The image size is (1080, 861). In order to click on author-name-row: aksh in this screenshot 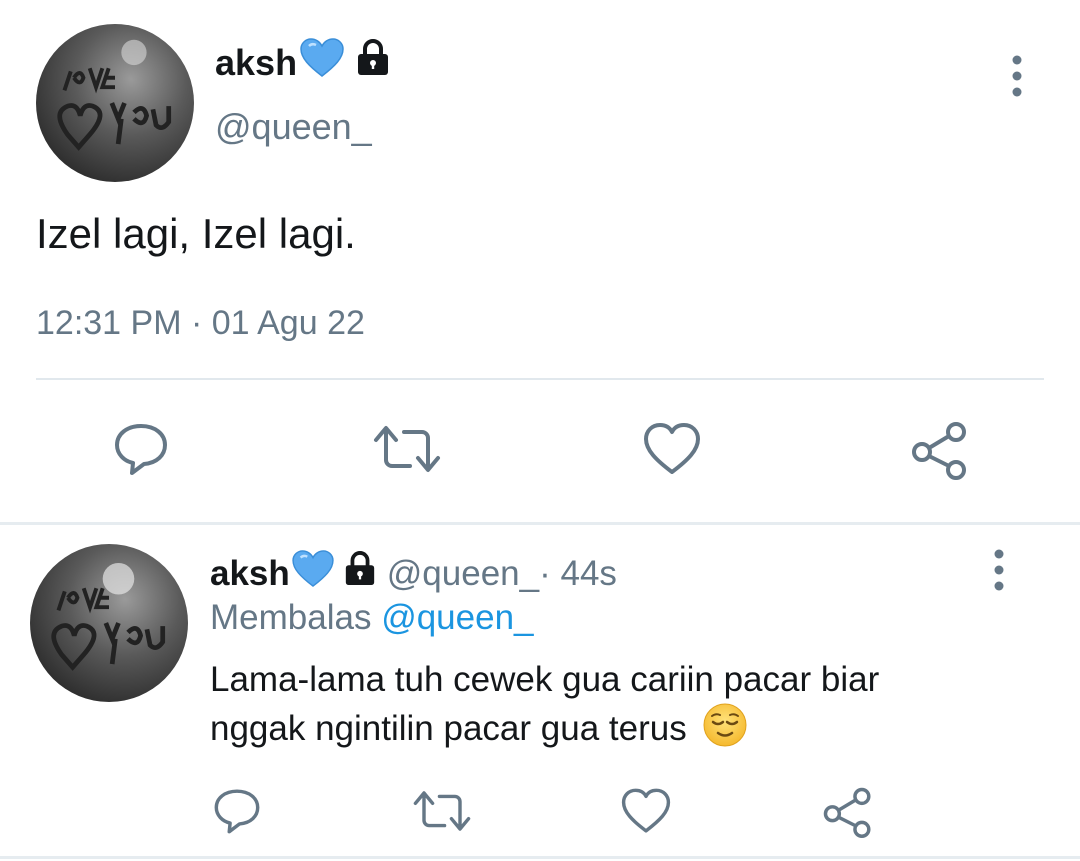, I will do `click(303, 62)`.